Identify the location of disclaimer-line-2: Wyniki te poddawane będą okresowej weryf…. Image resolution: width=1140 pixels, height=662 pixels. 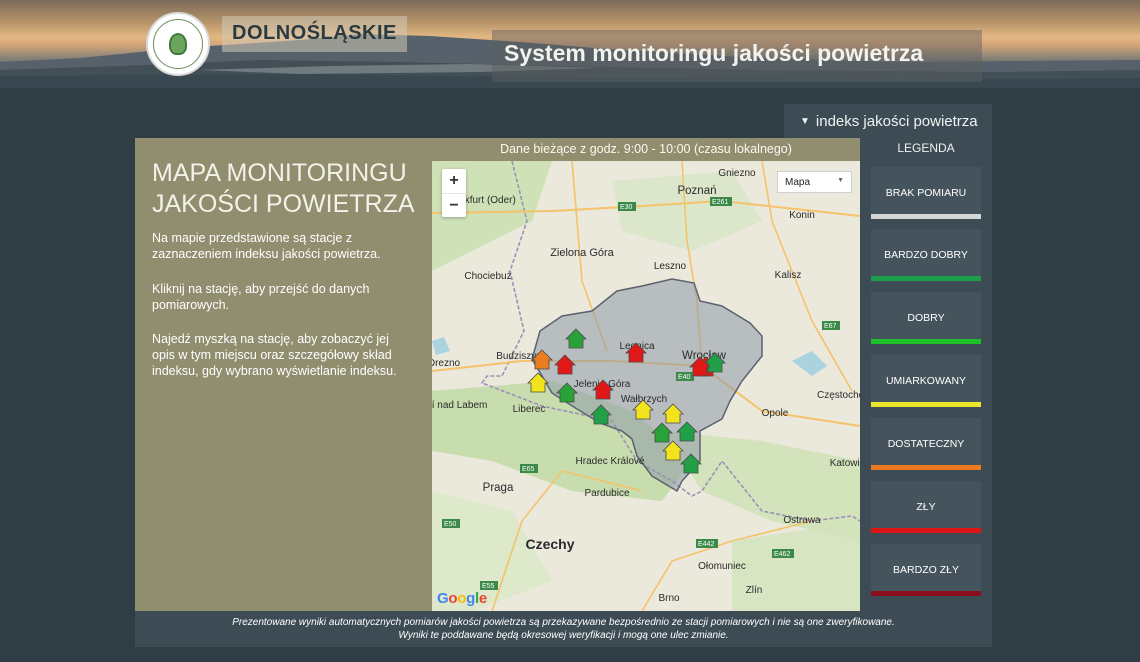
(563, 635).